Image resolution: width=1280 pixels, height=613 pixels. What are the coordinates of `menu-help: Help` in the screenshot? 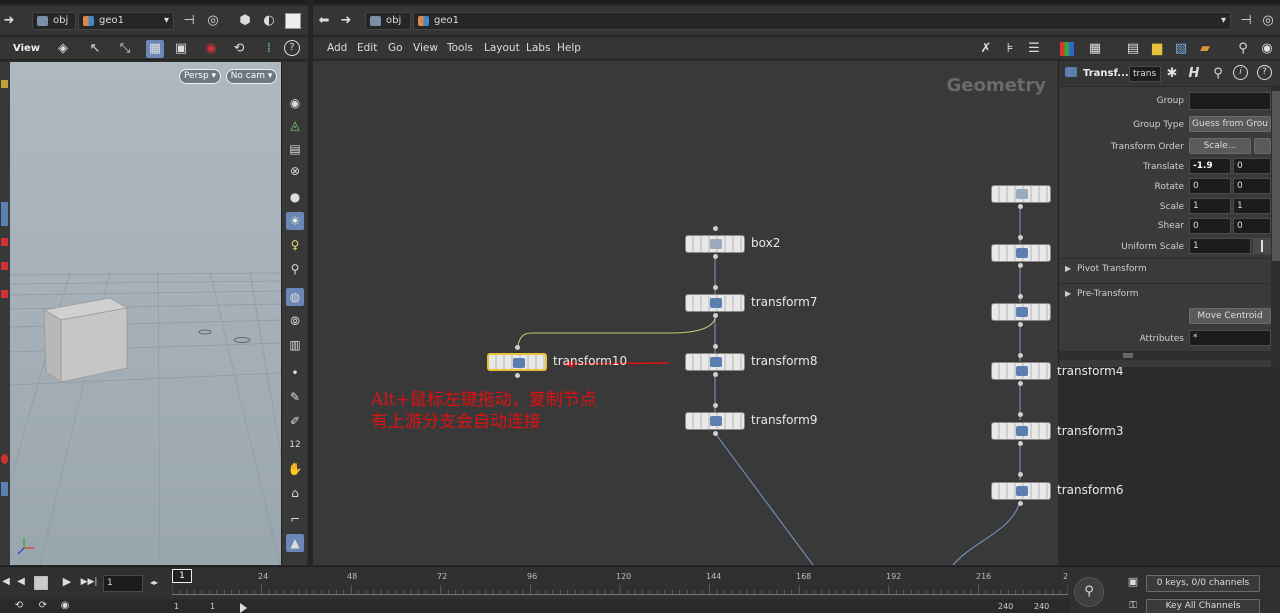 It's located at (569, 48).